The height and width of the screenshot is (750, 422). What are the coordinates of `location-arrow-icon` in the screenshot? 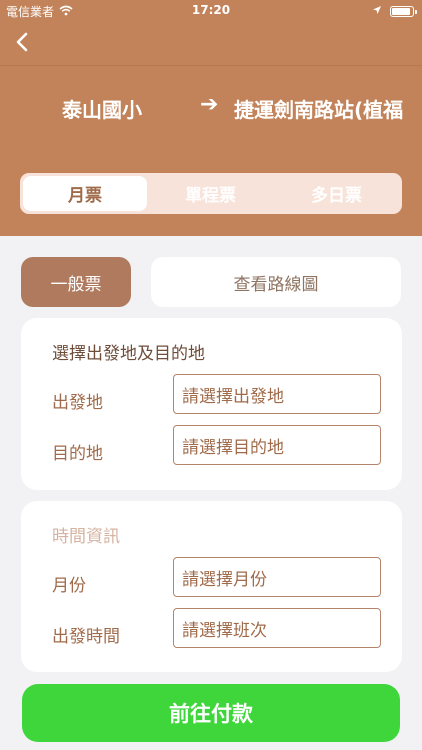 It's located at (377, 11).